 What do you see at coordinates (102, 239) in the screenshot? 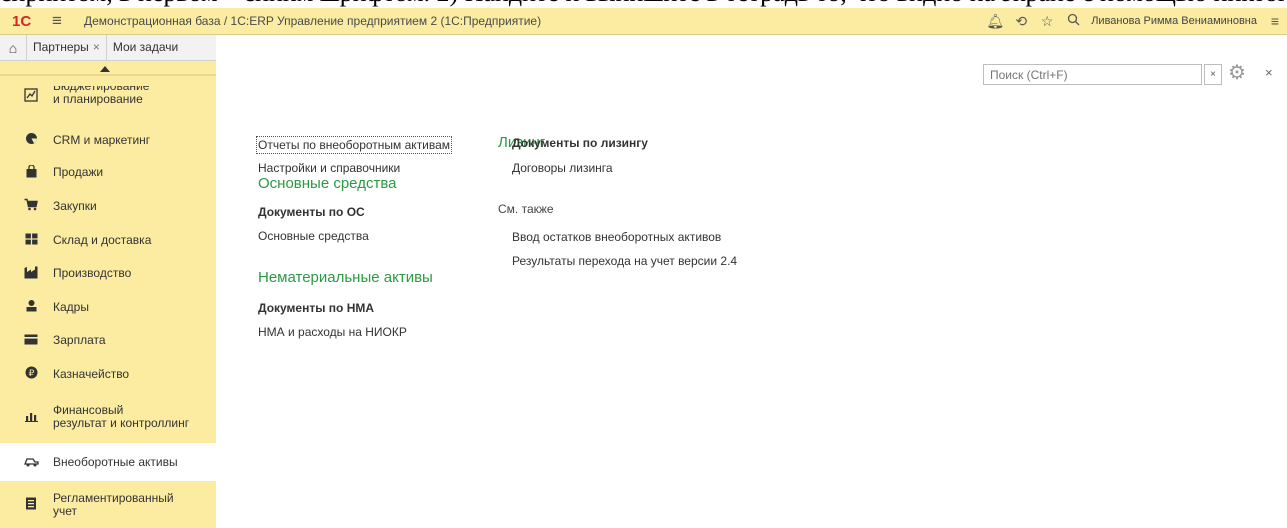
I see `sidebar-item-label: Склад и доставка` at bounding box center [102, 239].